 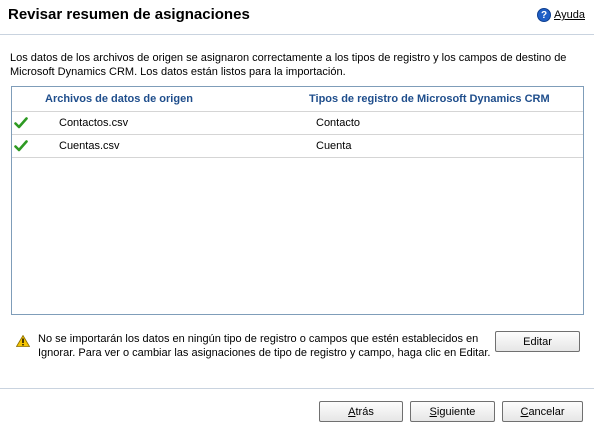 I want to click on footer-divider, so click(x=297, y=388).